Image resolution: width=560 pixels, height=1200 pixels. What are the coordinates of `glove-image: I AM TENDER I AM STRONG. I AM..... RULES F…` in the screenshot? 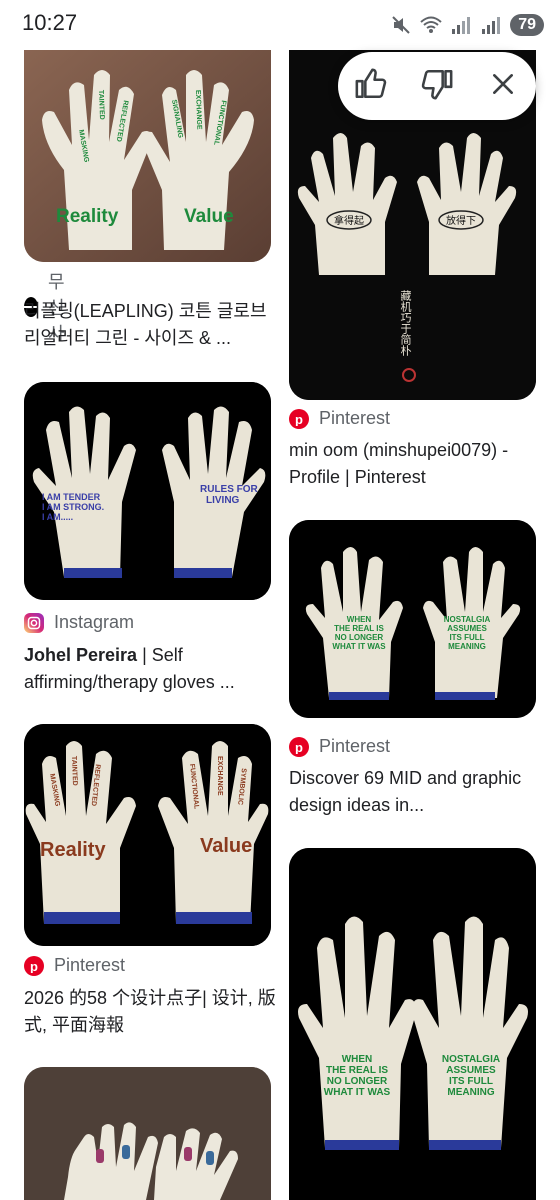 It's located at (147, 491).